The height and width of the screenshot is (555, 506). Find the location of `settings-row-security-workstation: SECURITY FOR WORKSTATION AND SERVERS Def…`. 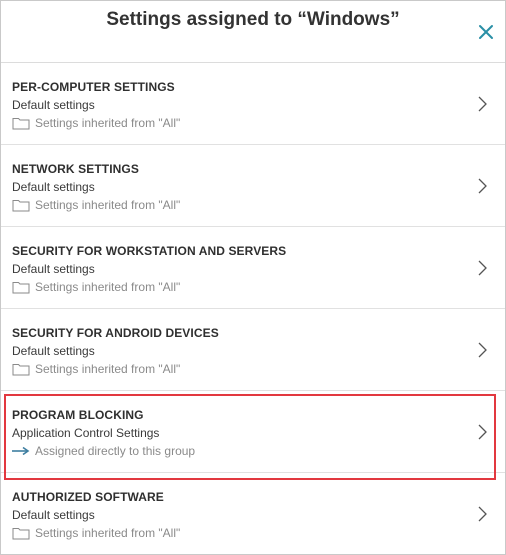

settings-row-security-workstation: SECURITY FOR WORKSTATION AND SERVERS Def… is located at coordinates (253, 268).